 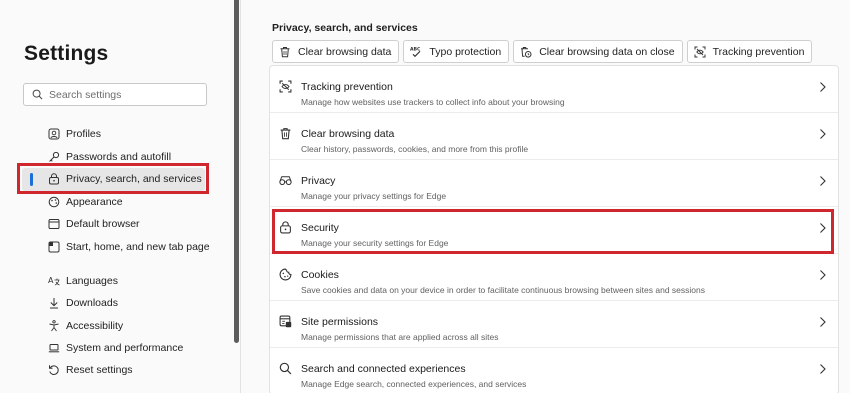 I want to click on accessibility-icon, so click(x=54, y=326).